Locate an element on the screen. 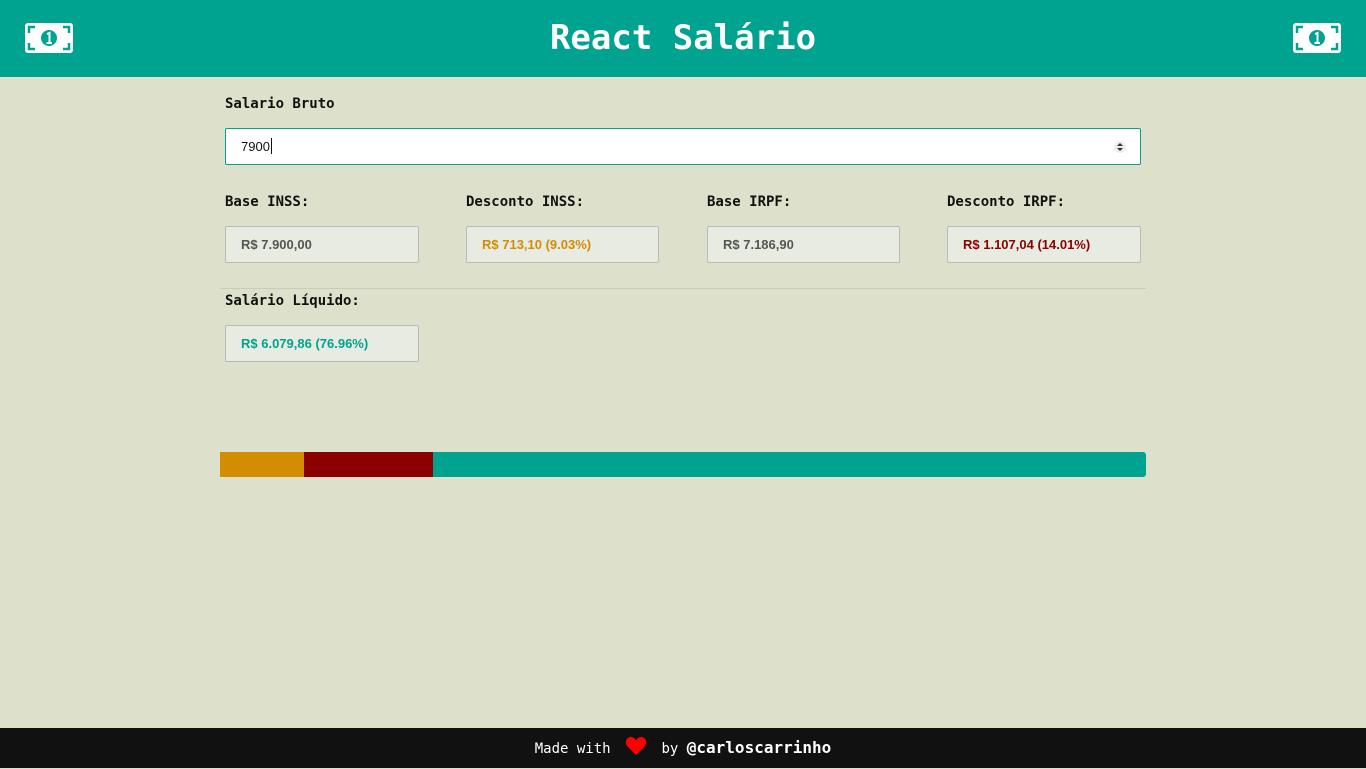  base-irpf-label: Base IRPF: is located at coordinates (749, 202).